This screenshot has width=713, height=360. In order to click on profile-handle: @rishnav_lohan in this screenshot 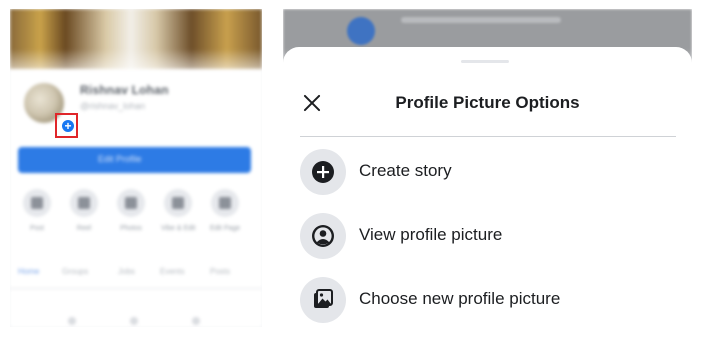, I will do `click(113, 106)`.